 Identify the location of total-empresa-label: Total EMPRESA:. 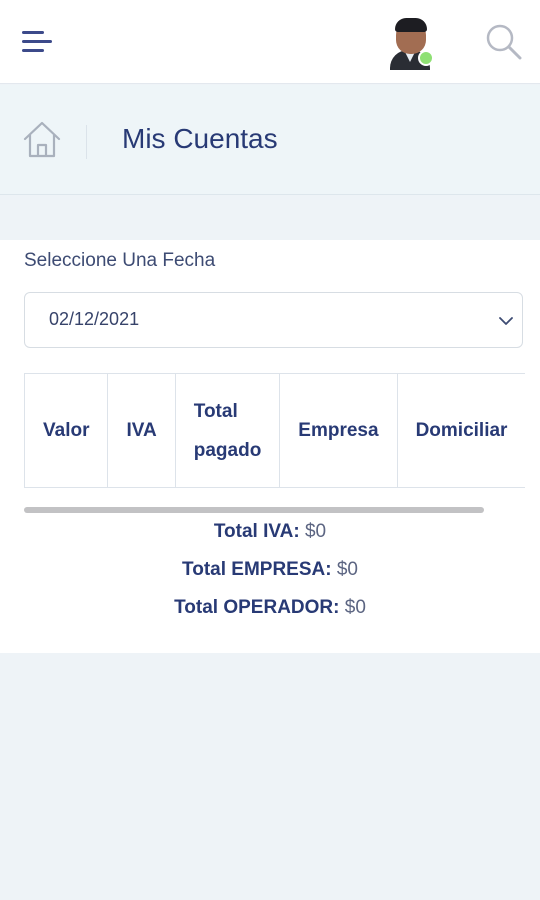
(257, 569).